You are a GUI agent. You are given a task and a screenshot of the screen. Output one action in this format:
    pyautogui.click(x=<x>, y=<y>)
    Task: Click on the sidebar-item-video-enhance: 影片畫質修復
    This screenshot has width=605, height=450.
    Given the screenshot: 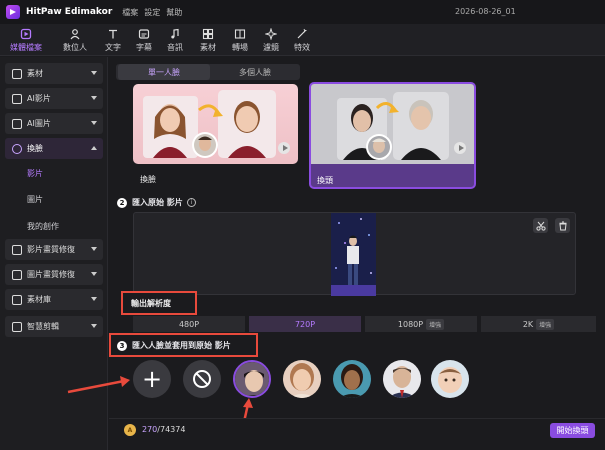 What is the action you would take?
    pyautogui.click(x=54, y=249)
    